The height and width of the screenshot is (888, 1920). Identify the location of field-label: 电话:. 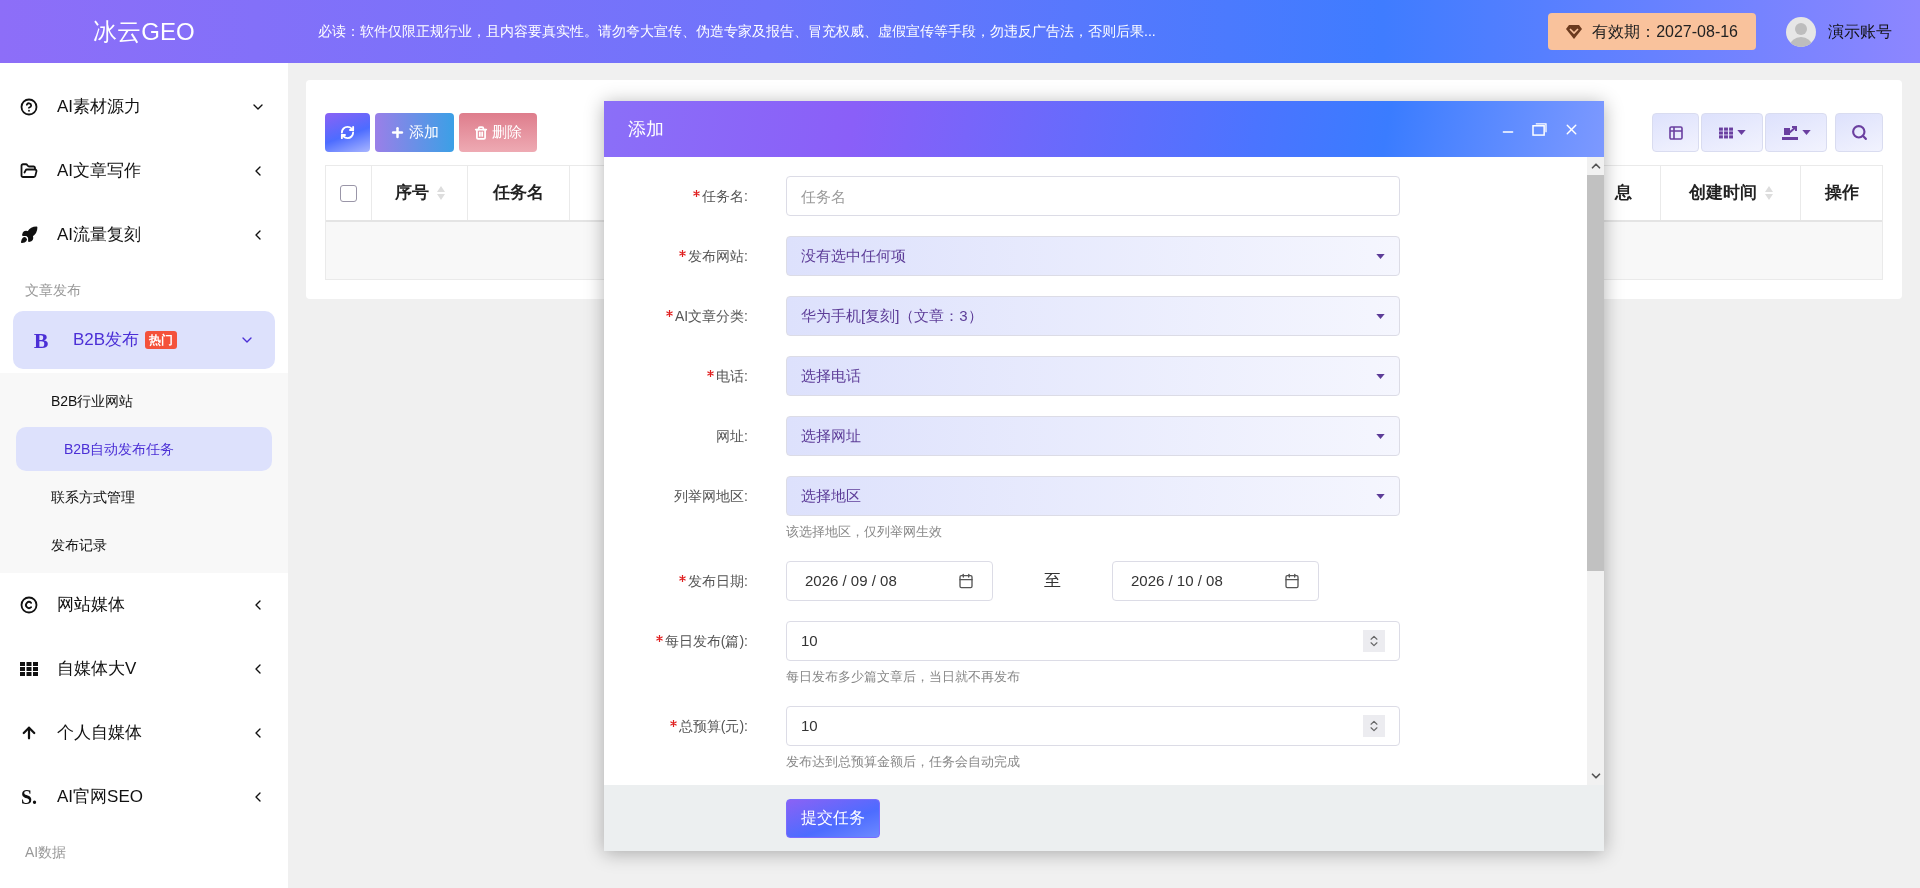
(732, 376).